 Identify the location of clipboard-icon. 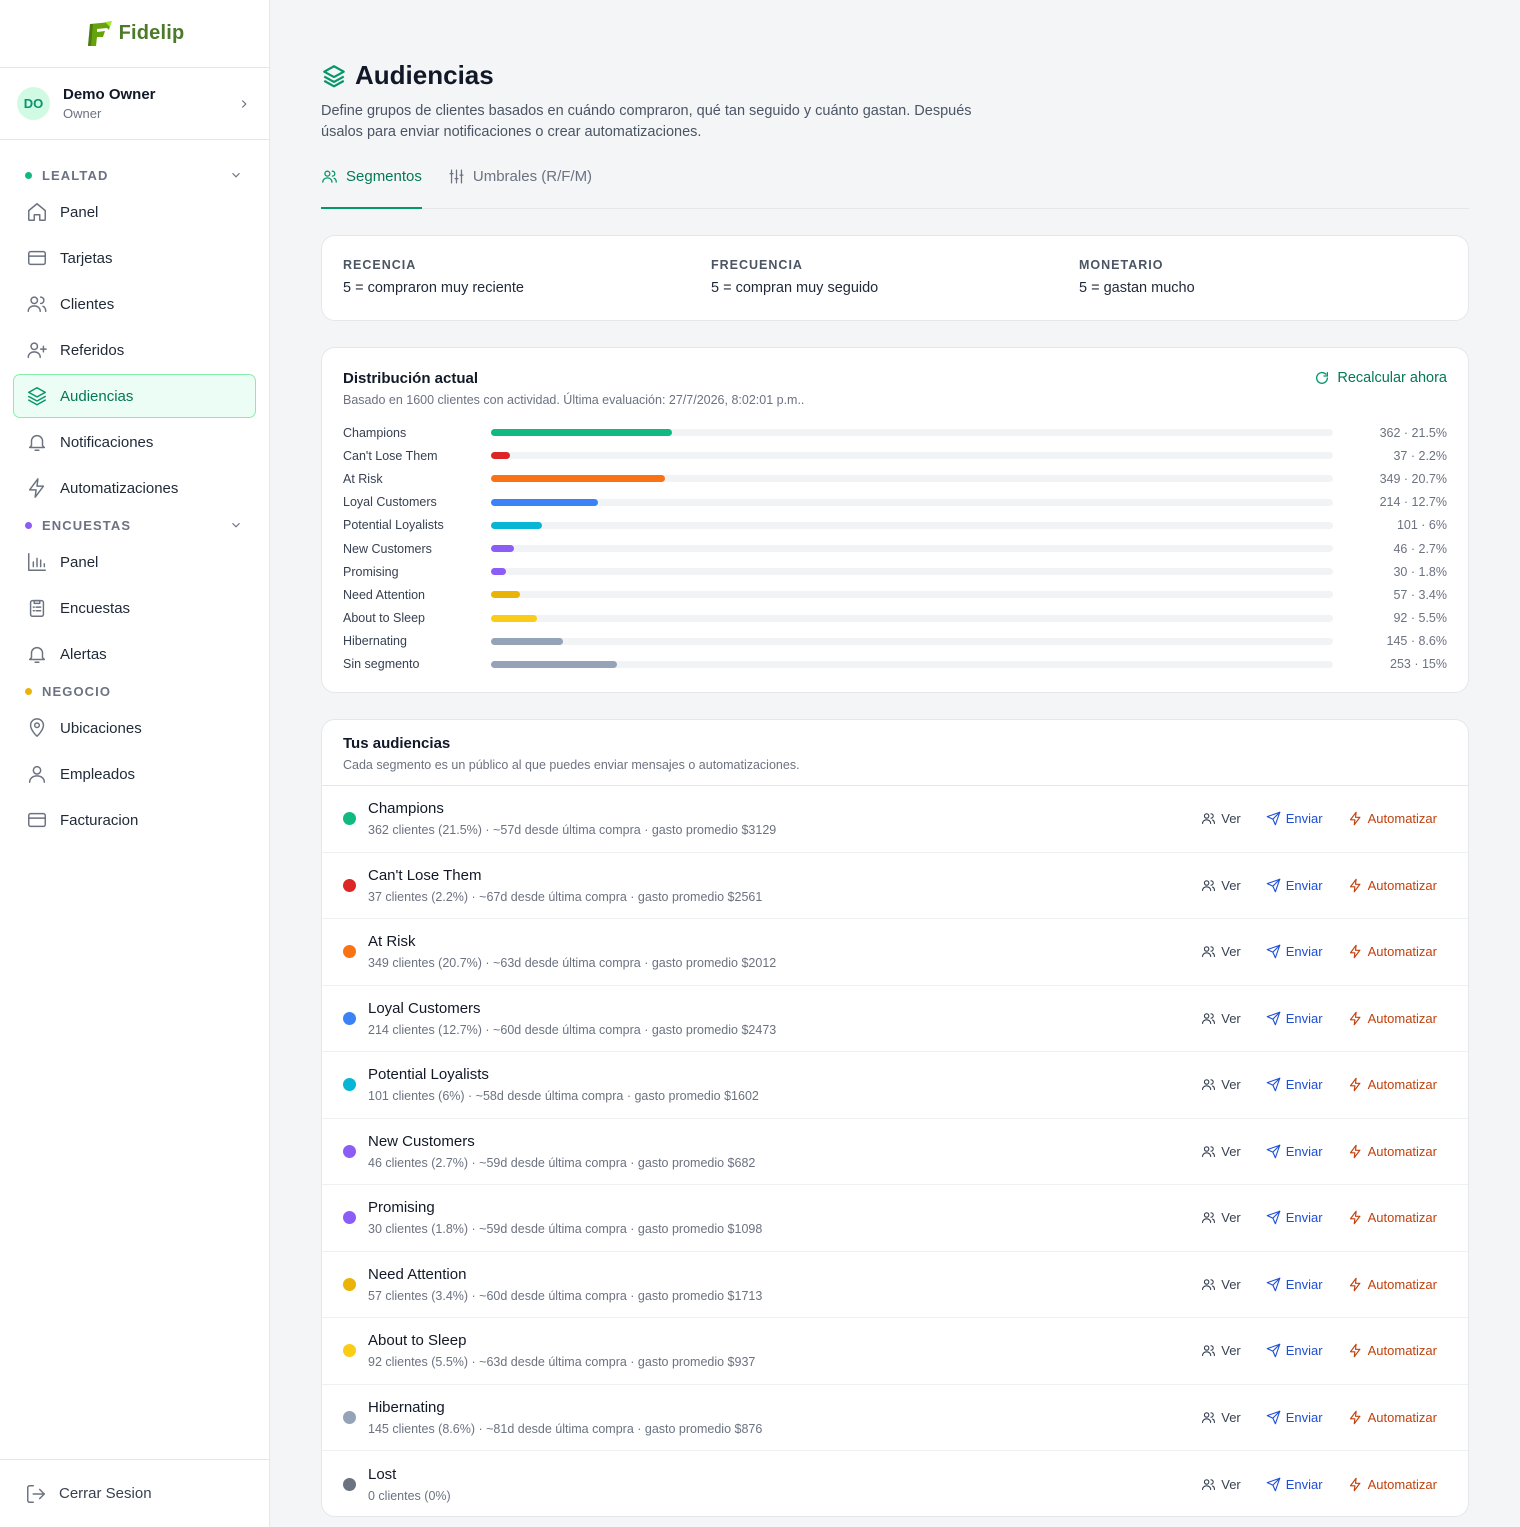
(37, 608).